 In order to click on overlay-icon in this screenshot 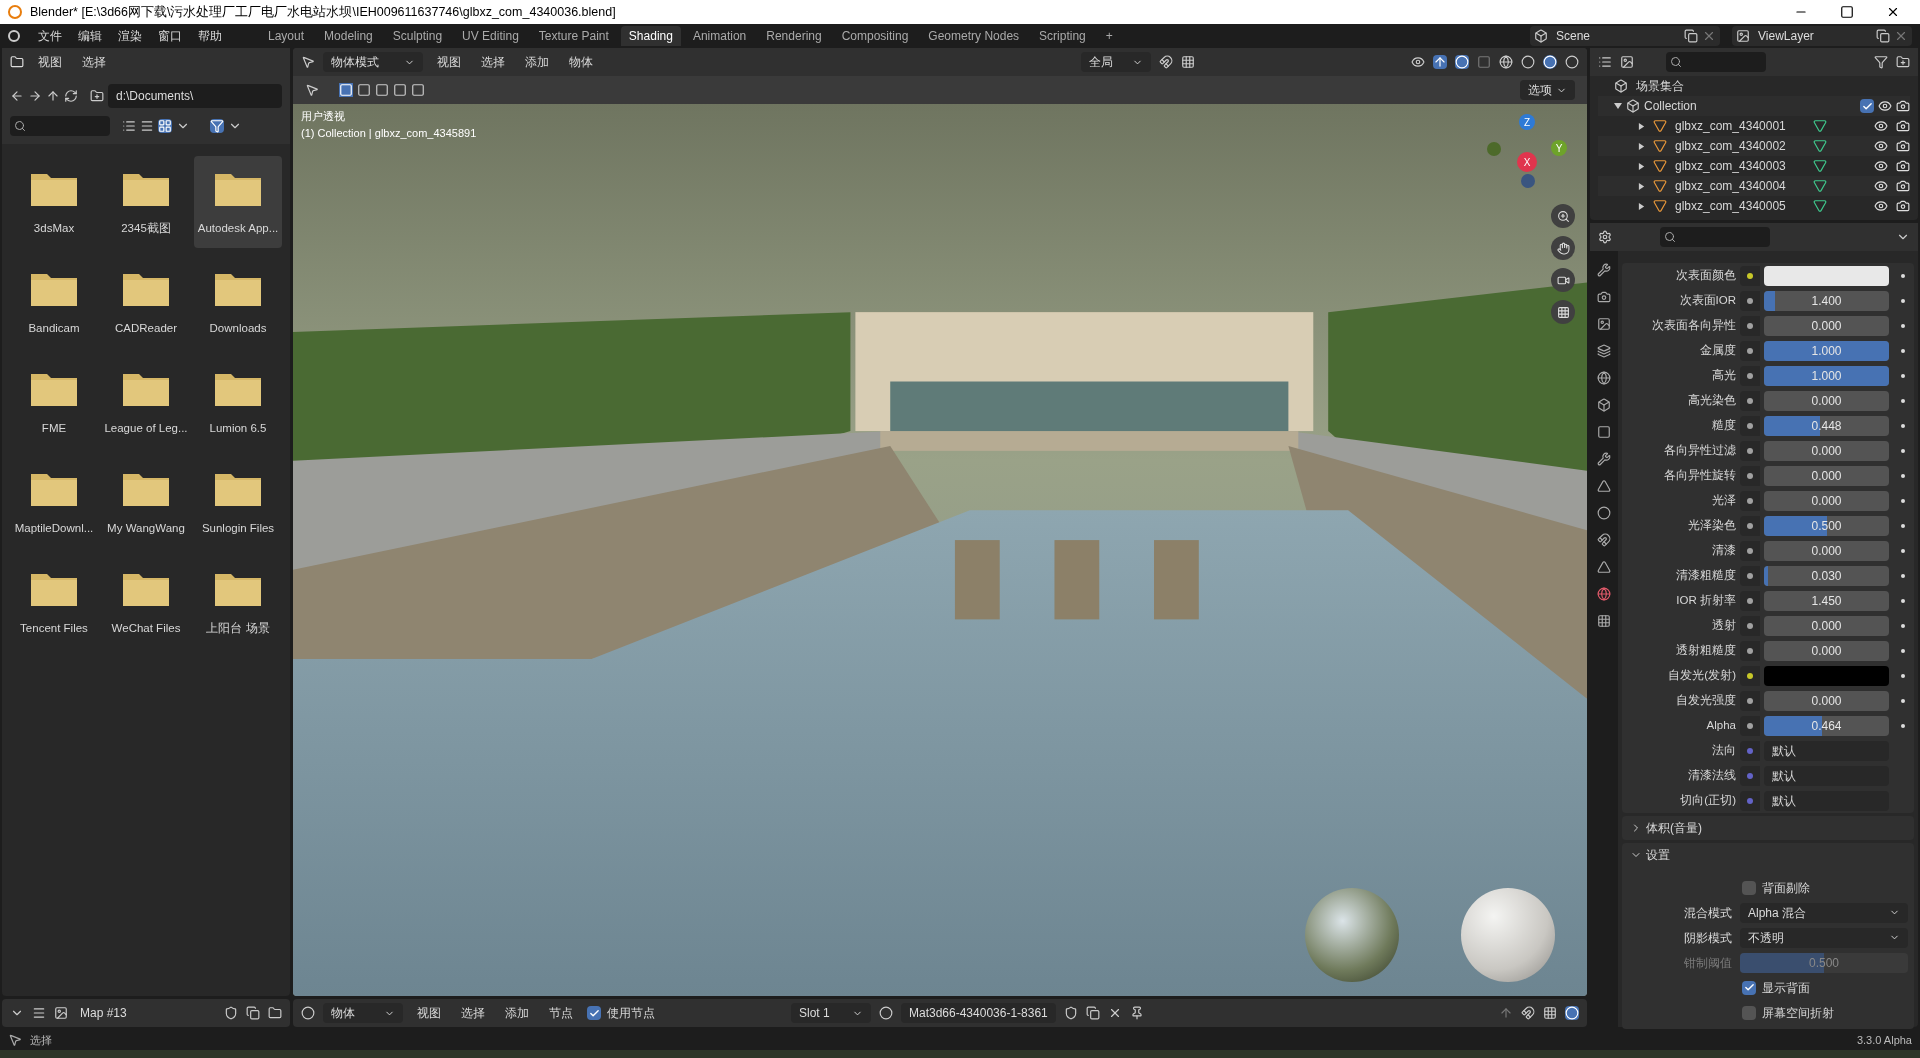, I will do `click(1462, 62)`.